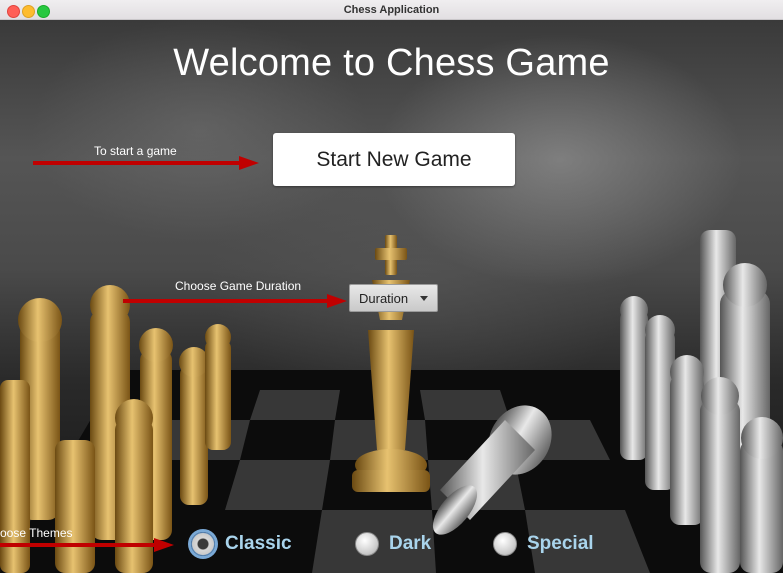 The width and height of the screenshot is (783, 573). What do you see at coordinates (238, 286) in the screenshot?
I see `duration-annotation: Choose Game Duration` at bounding box center [238, 286].